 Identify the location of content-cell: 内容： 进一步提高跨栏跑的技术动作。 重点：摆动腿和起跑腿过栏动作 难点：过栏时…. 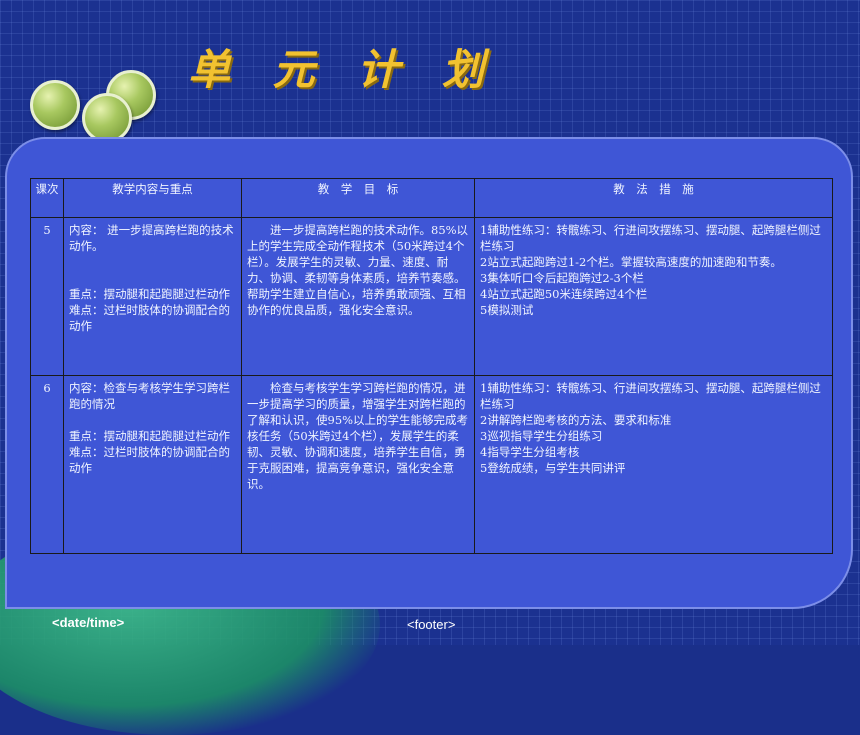
(152, 296).